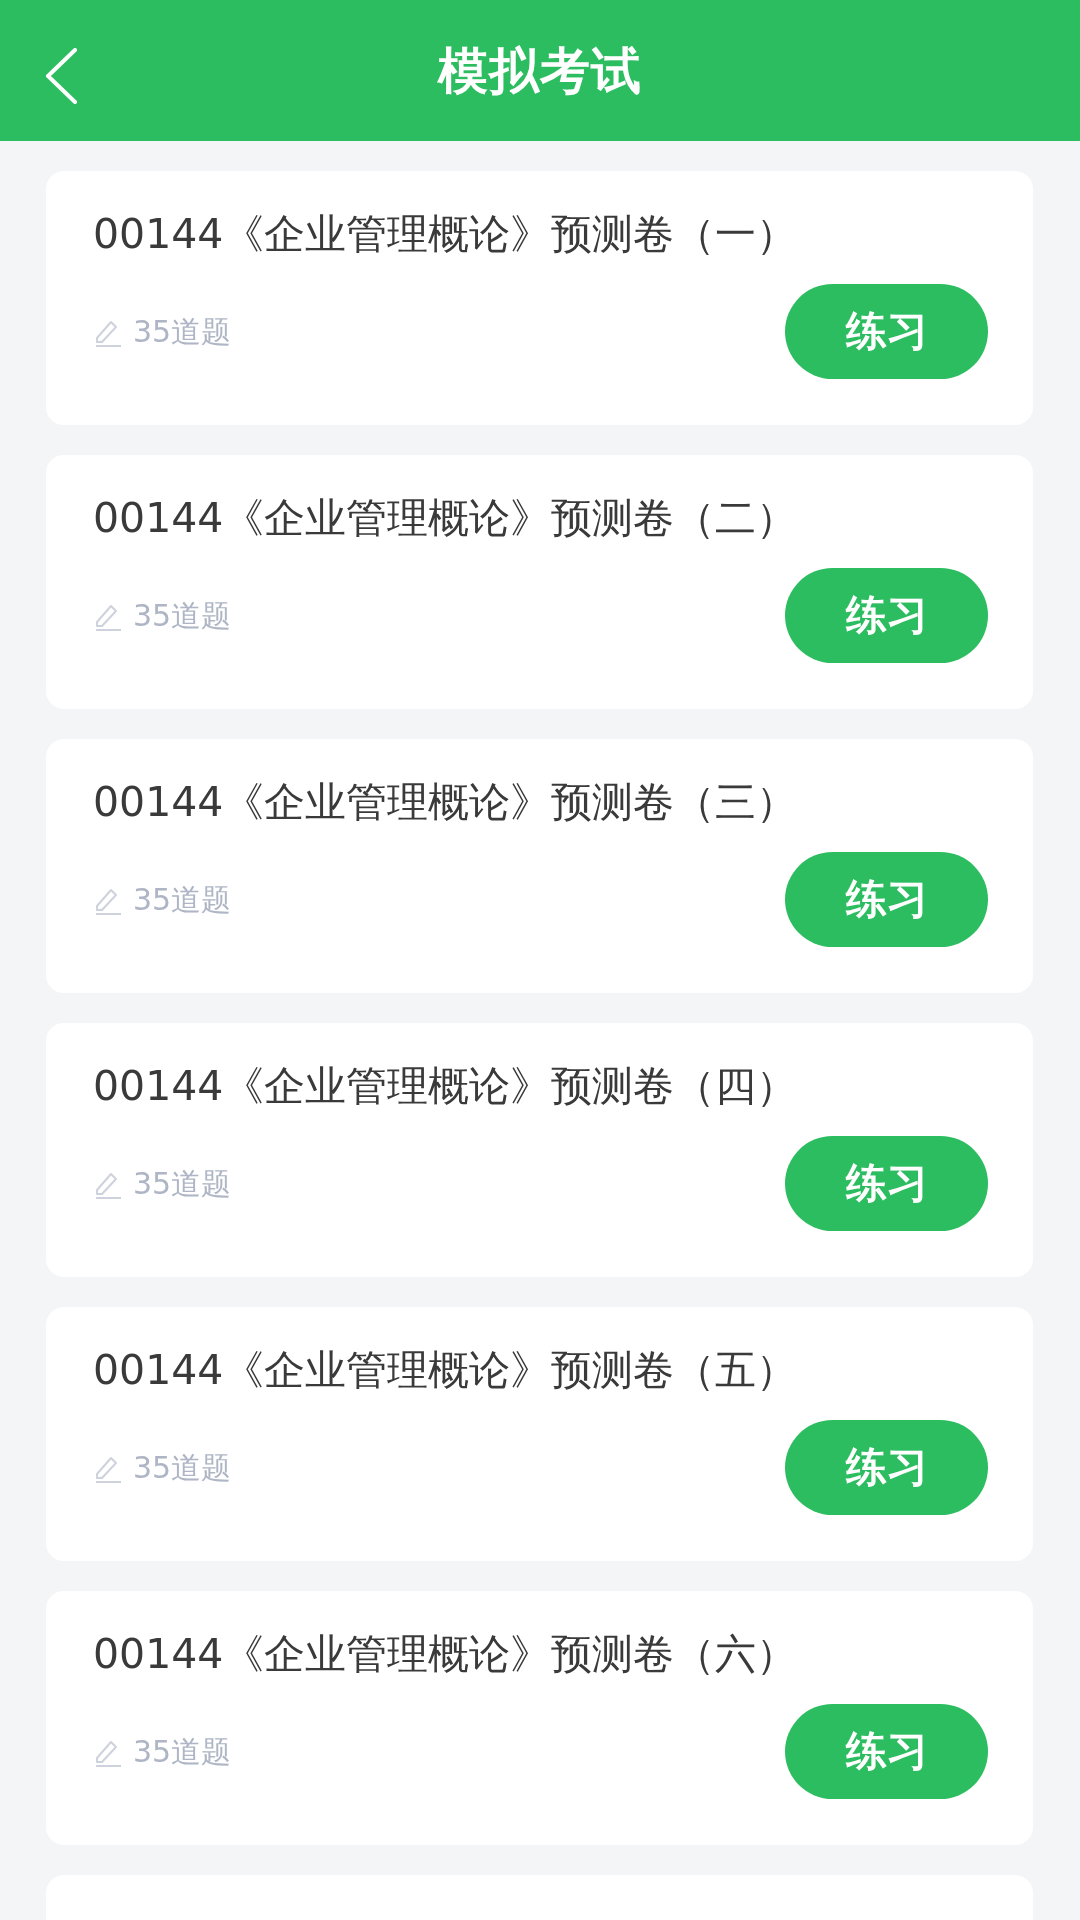  I want to click on exam-title: 00144《企业管理概论》预测卷（六）, so click(445, 1654).